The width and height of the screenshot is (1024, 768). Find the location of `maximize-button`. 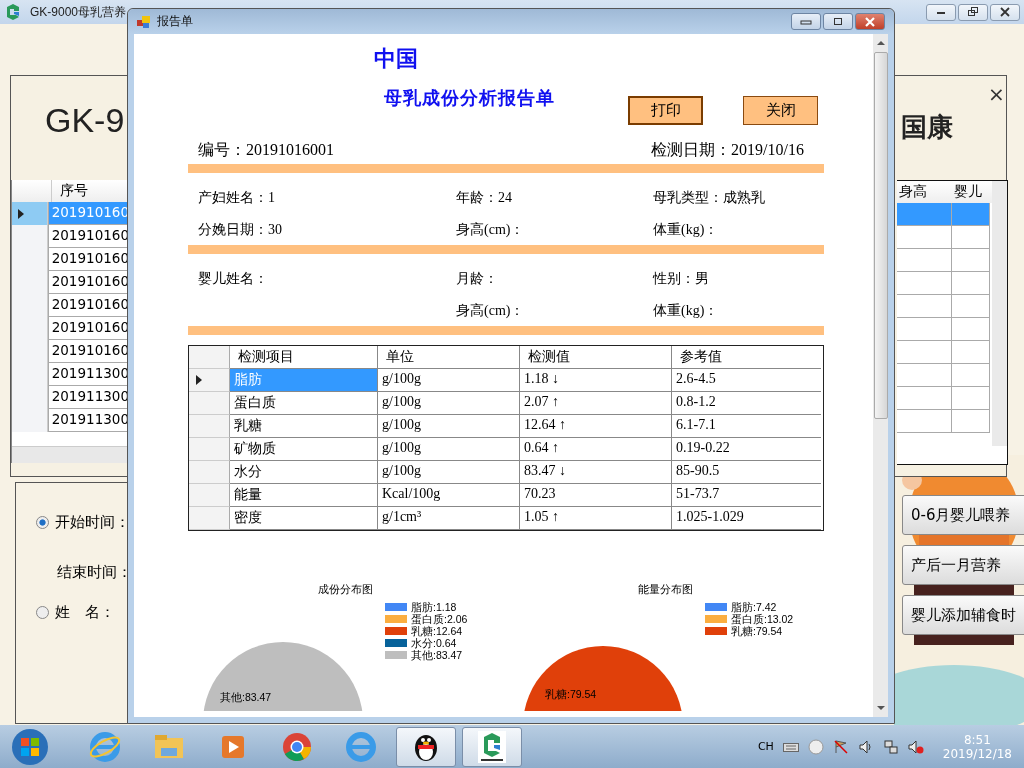

maximize-button is located at coordinates (838, 21).